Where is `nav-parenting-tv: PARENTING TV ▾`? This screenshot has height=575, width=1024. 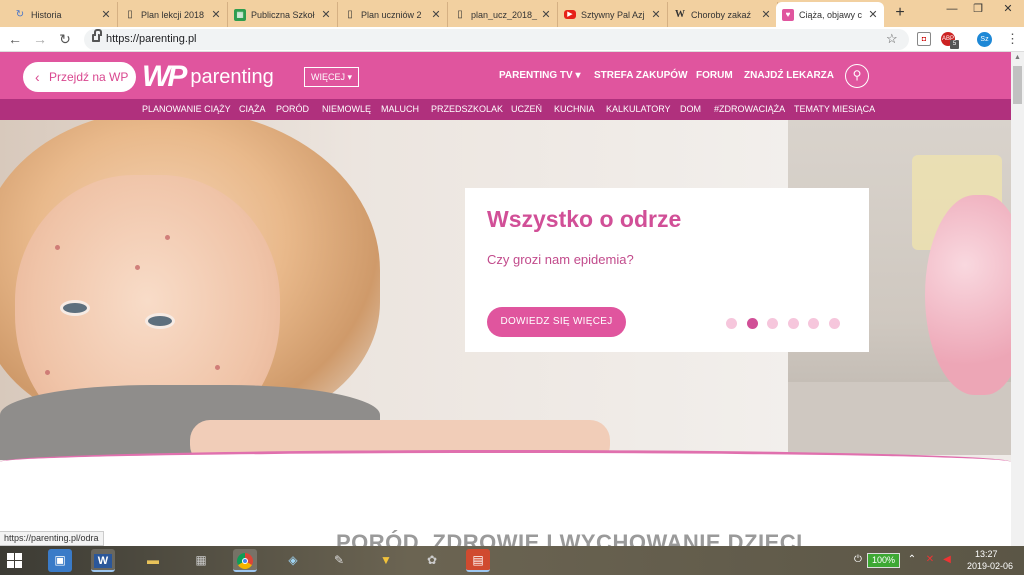
nav-parenting-tv: PARENTING TV ▾ is located at coordinates (540, 75).